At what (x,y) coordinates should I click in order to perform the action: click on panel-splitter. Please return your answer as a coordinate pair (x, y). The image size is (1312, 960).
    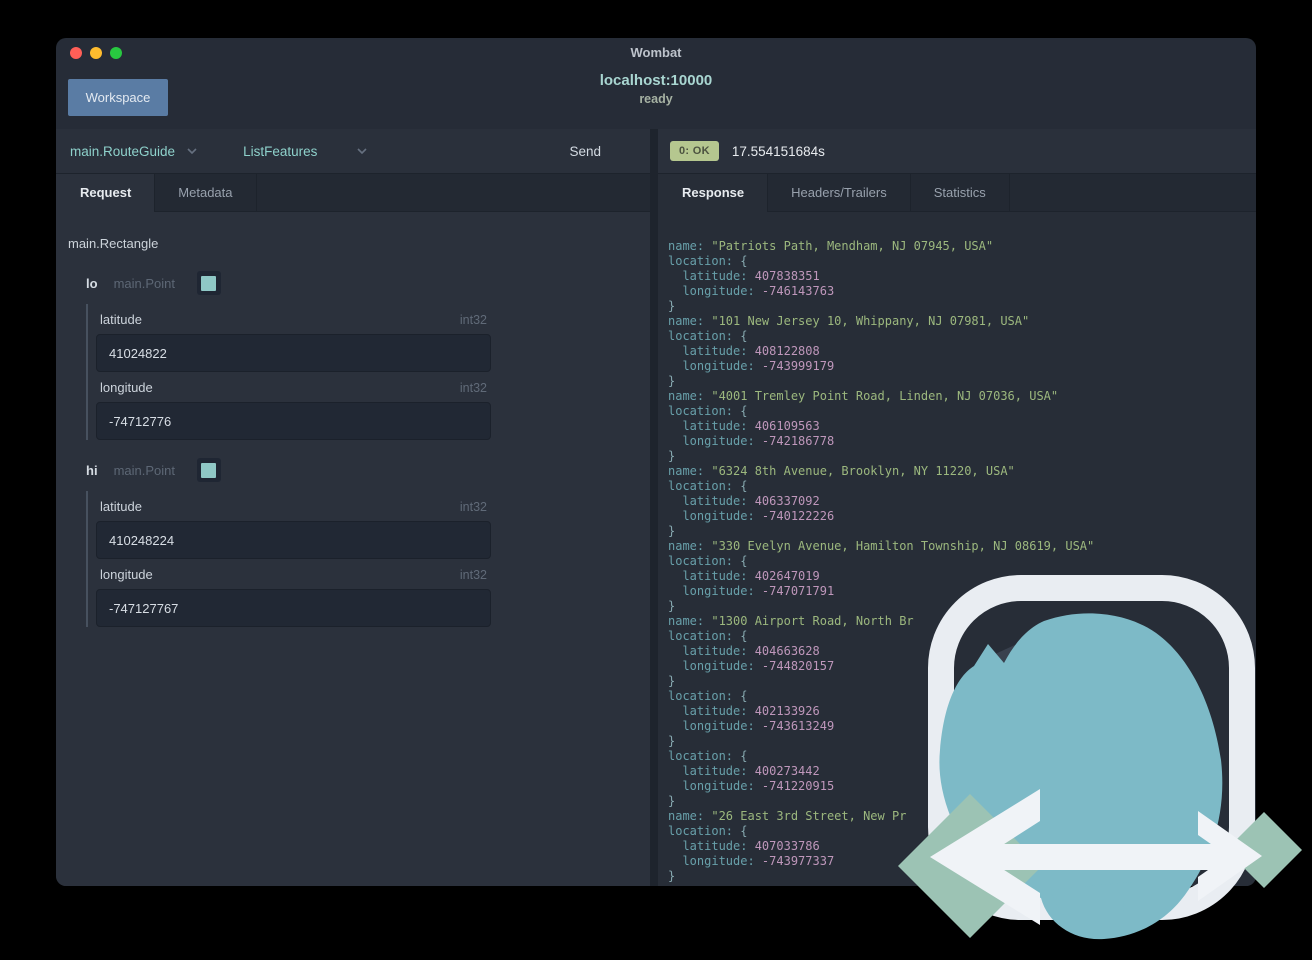
    Looking at the image, I should click on (654, 507).